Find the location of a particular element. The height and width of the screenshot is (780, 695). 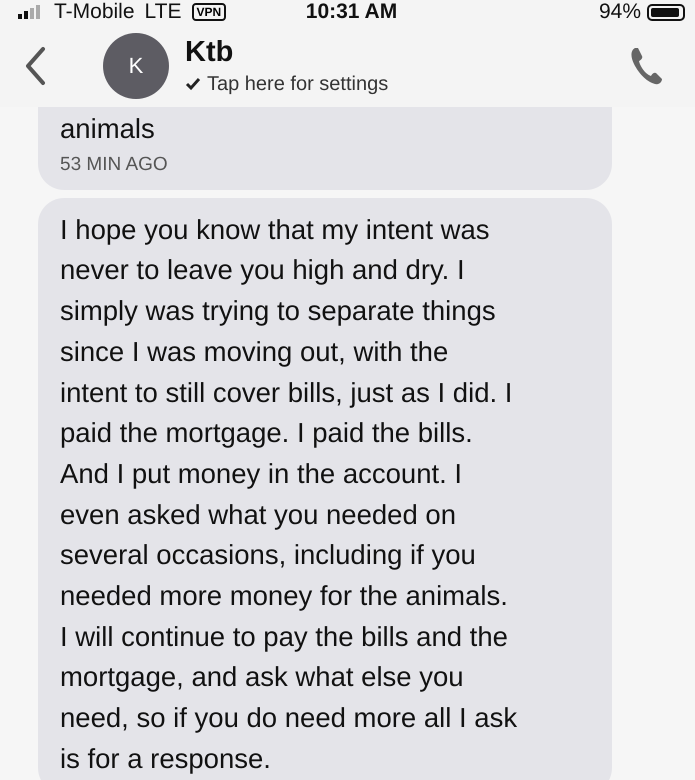

phone-icon is located at coordinates (646, 66).